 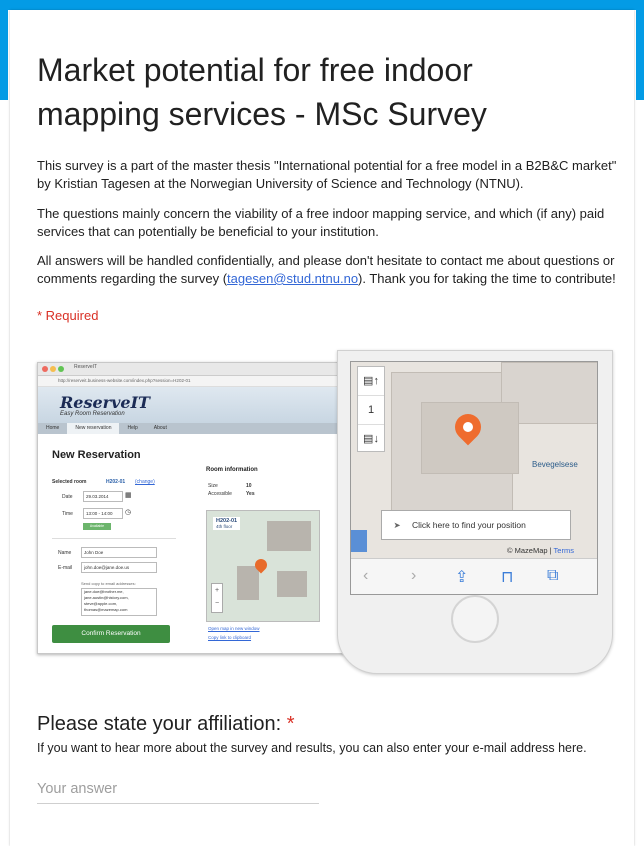 I want to click on accessible-label: Accessible, so click(x=220, y=494).